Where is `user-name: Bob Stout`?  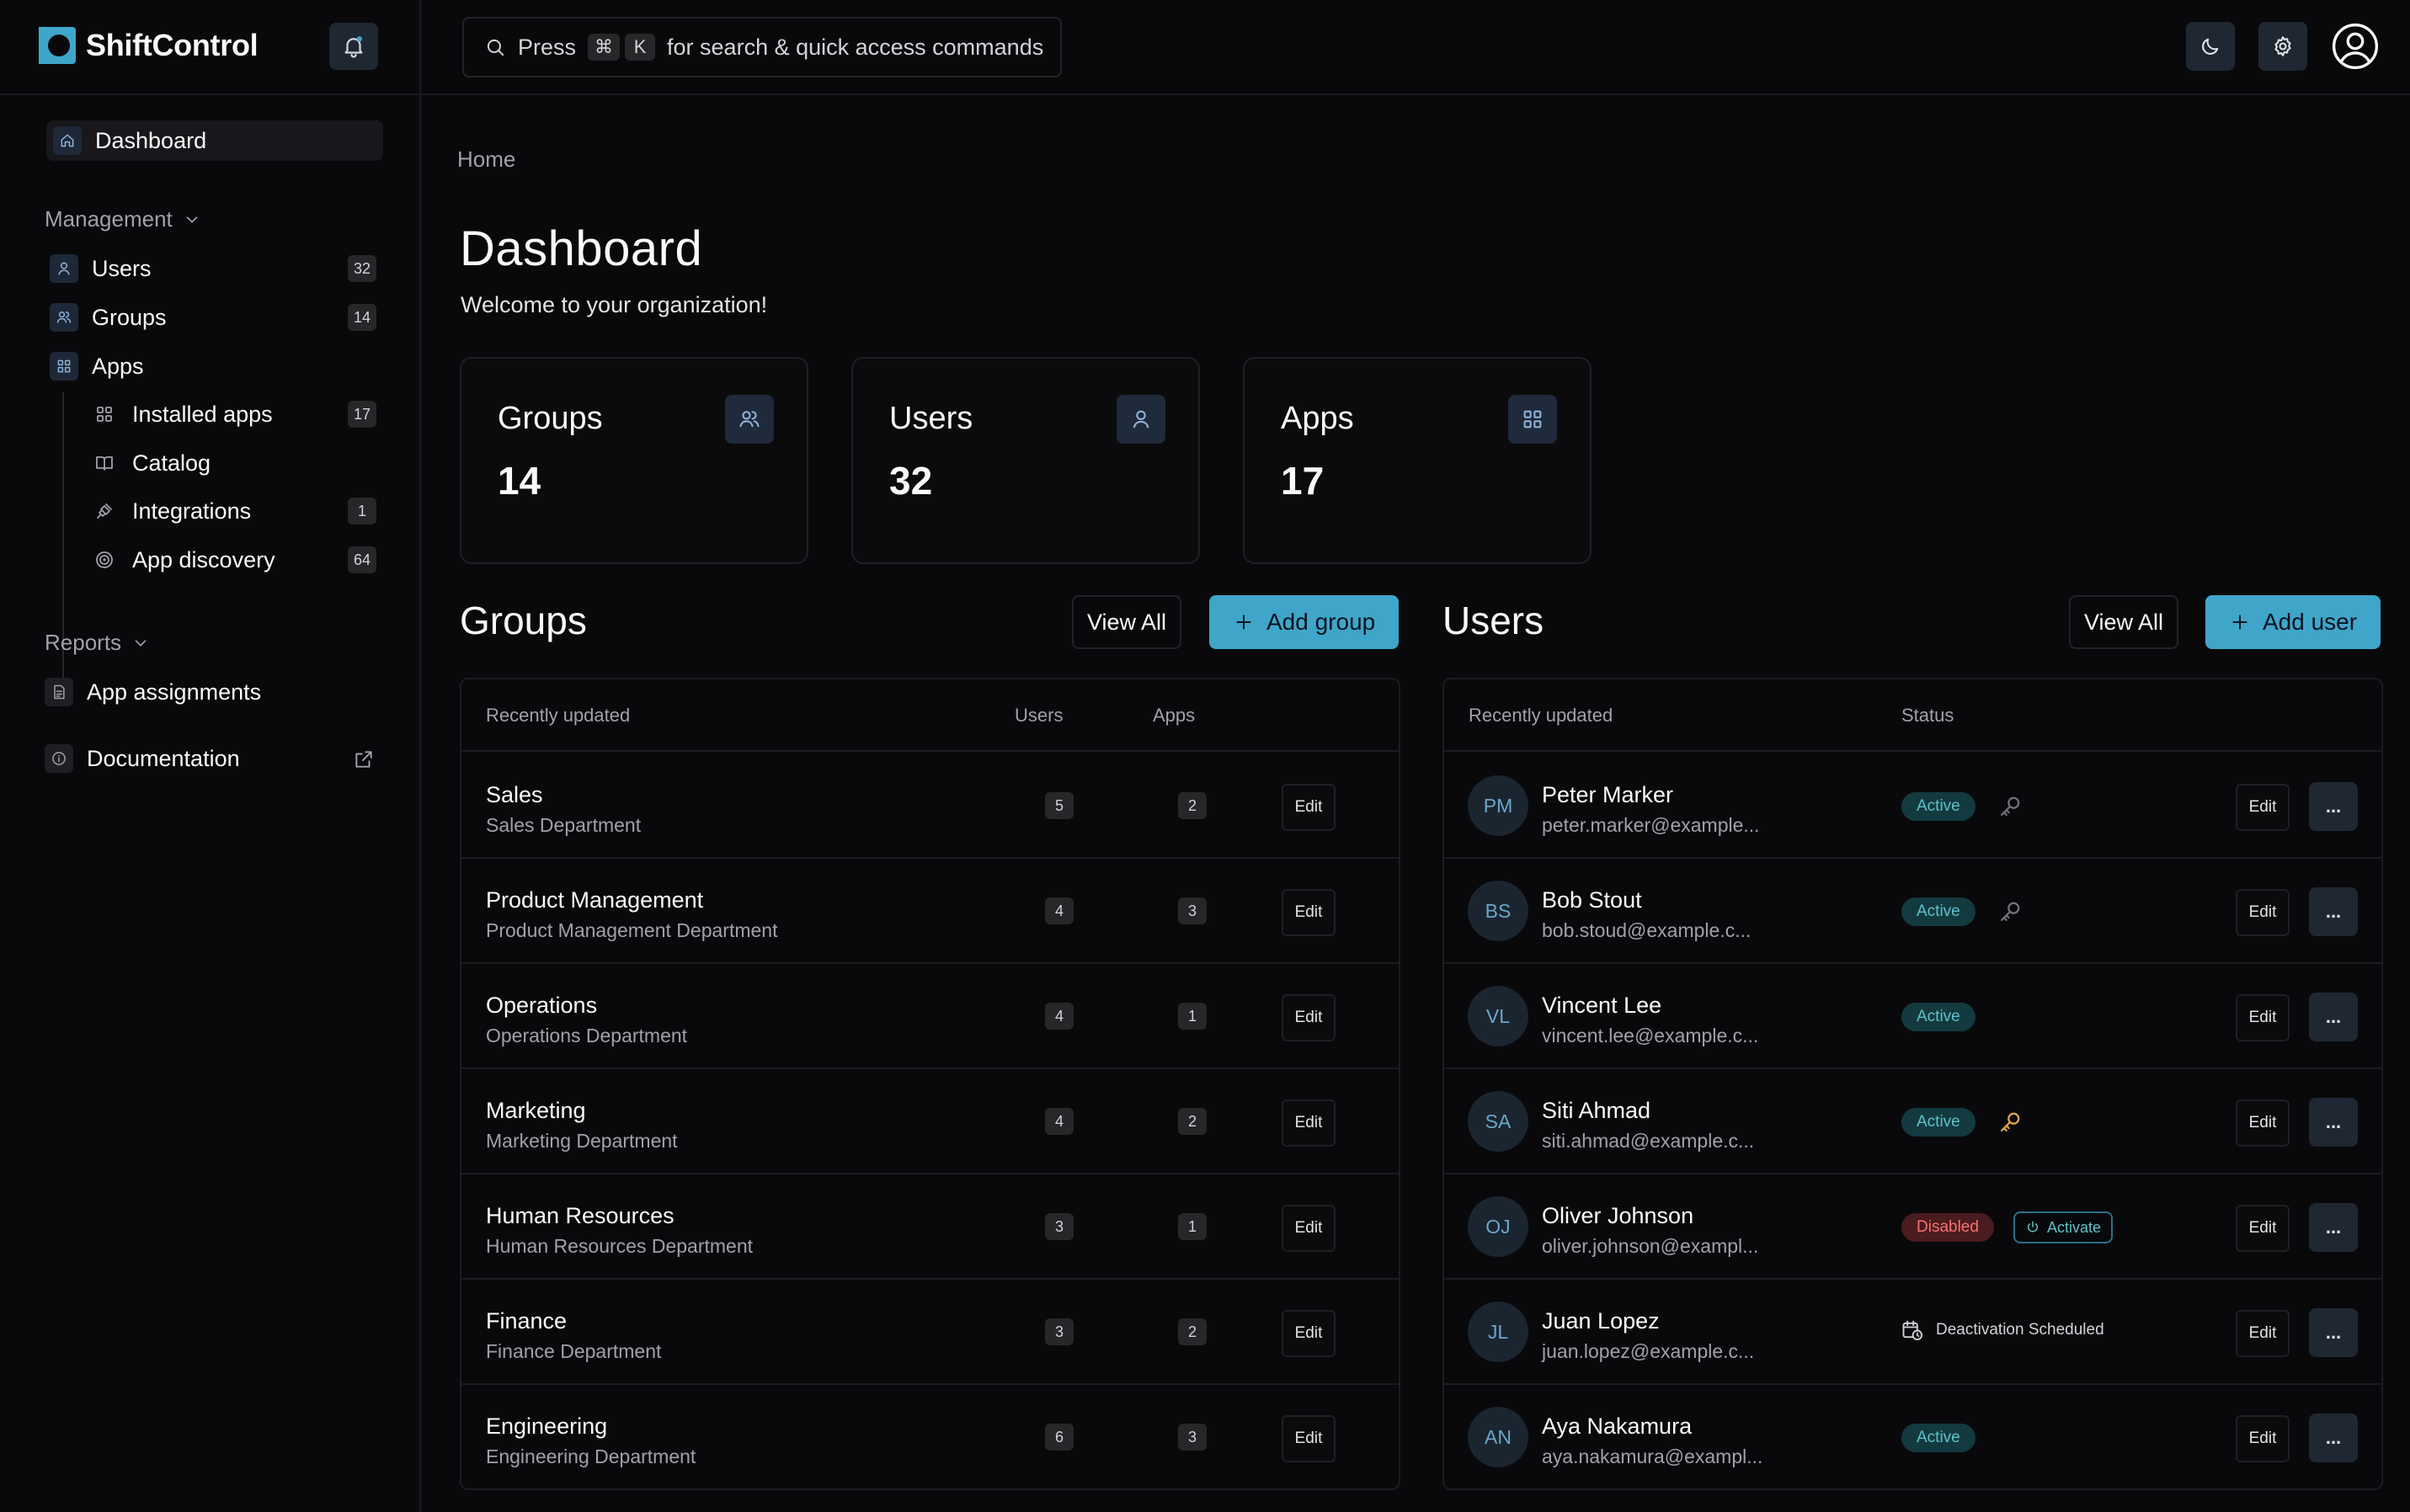 user-name: Bob Stout is located at coordinates (1592, 900).